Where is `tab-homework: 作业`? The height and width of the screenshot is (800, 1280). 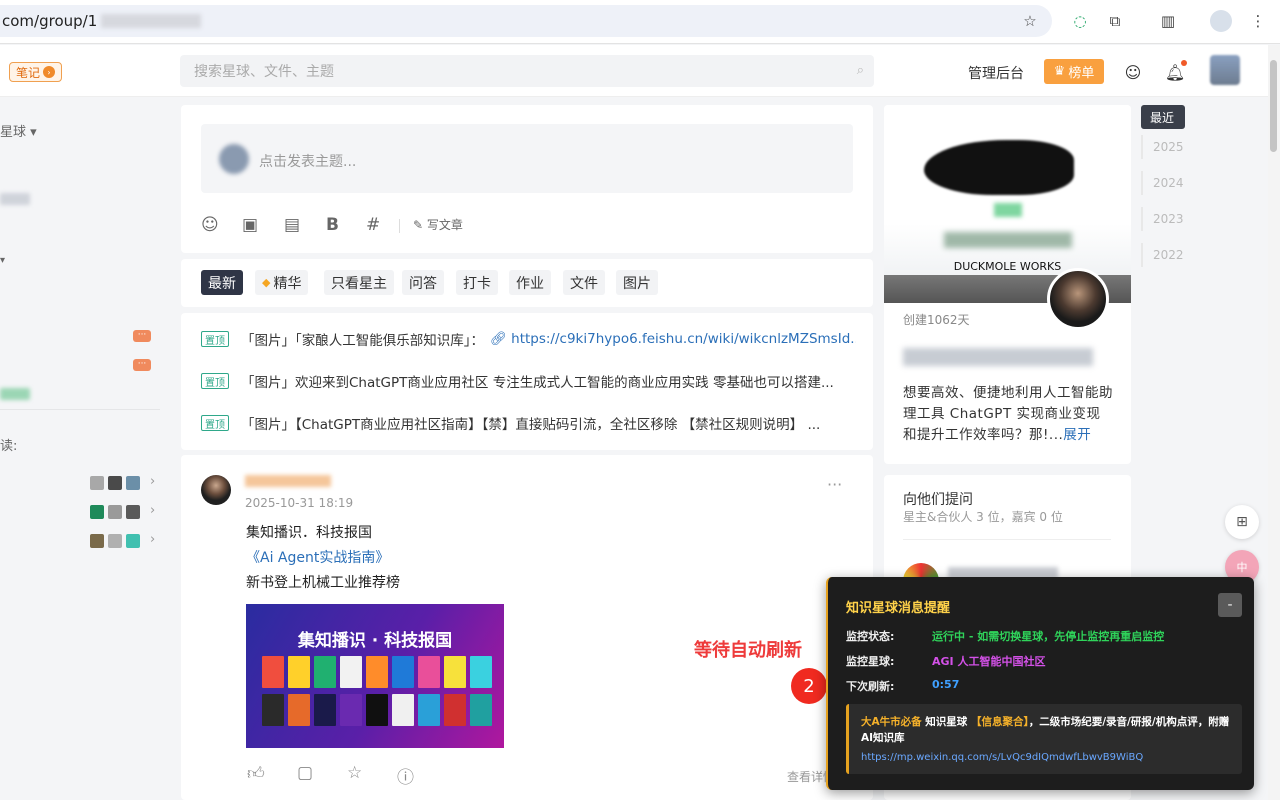 tab-homework: 作业 is located at coordinates (530, 282).